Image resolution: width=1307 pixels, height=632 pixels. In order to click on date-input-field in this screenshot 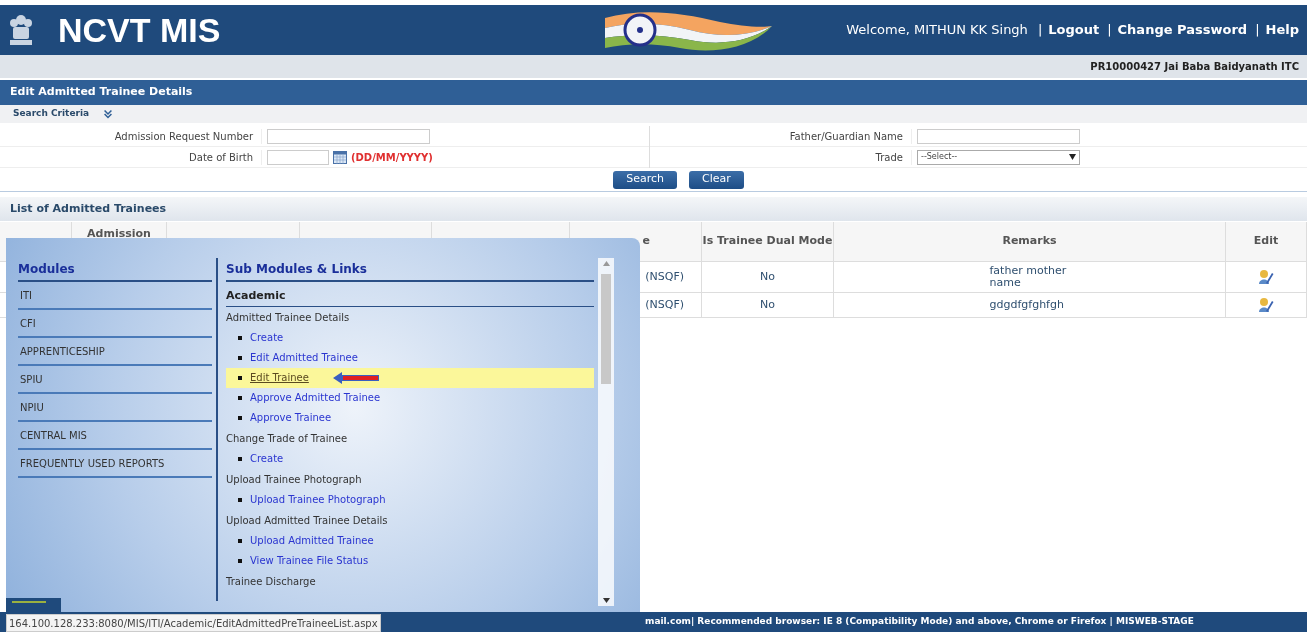, I will do `click(298, 157)`.